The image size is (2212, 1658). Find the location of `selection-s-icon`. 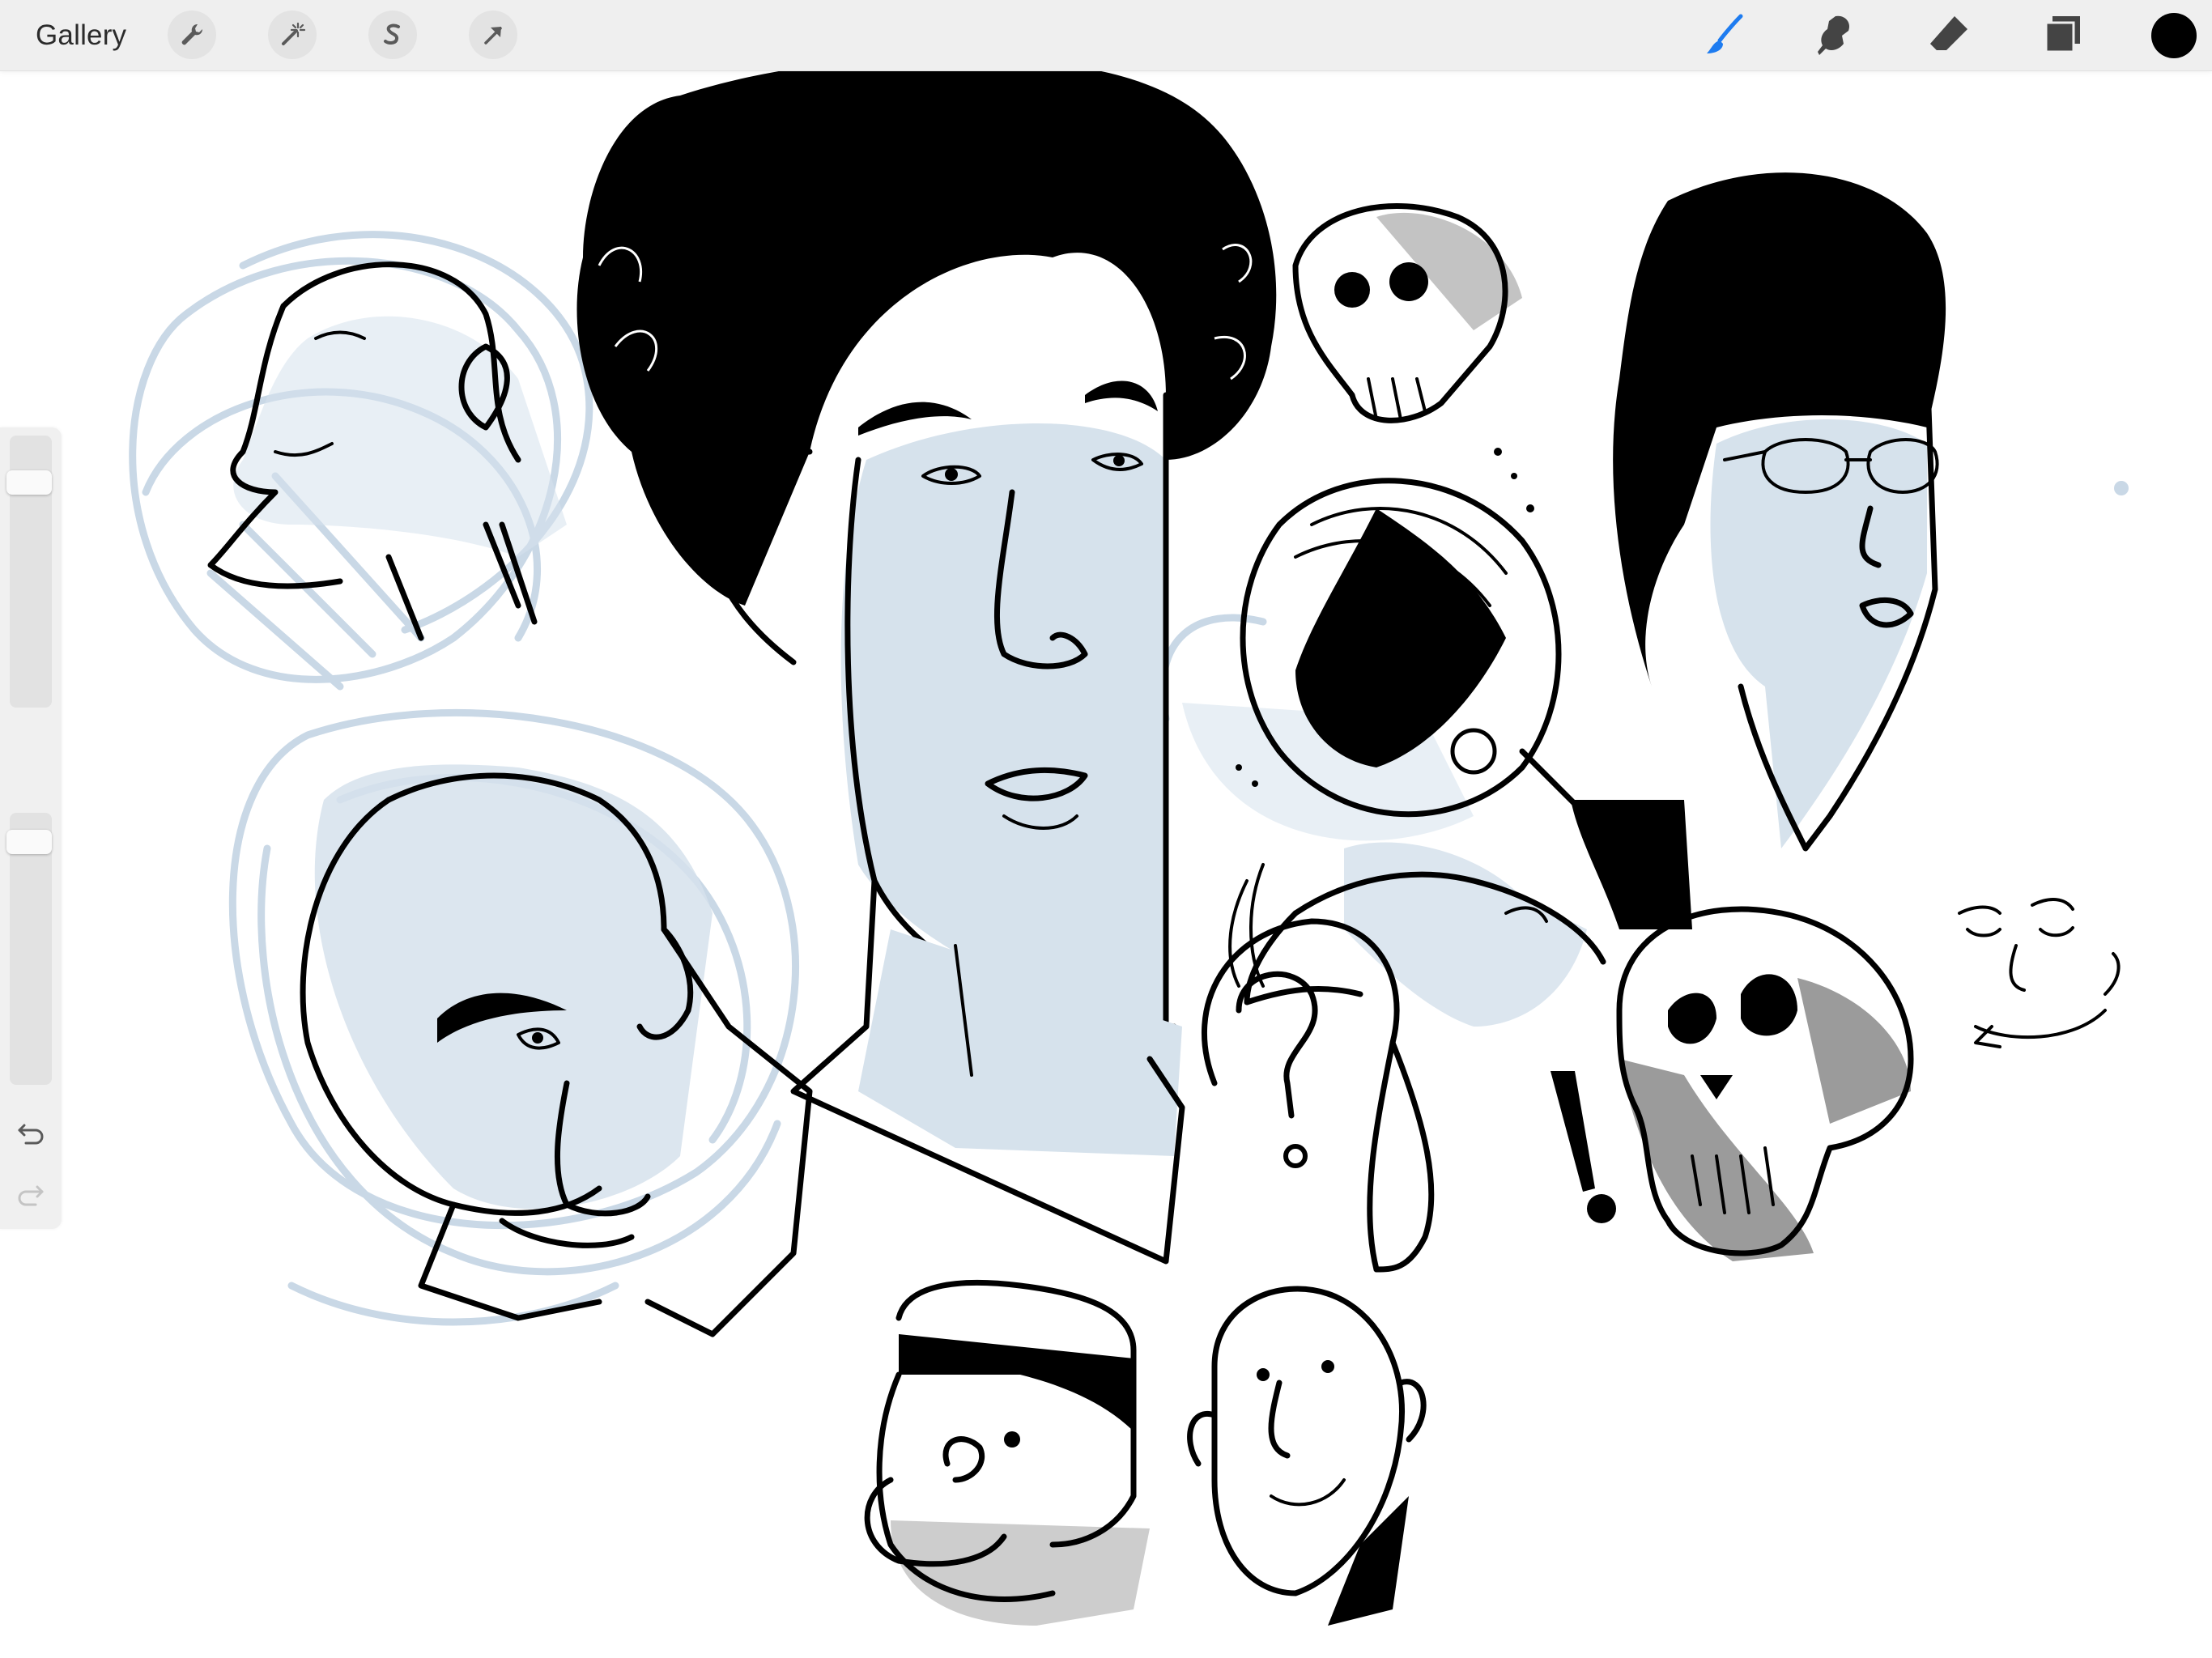

selection-s-icon is located at coordinates (392, 34).